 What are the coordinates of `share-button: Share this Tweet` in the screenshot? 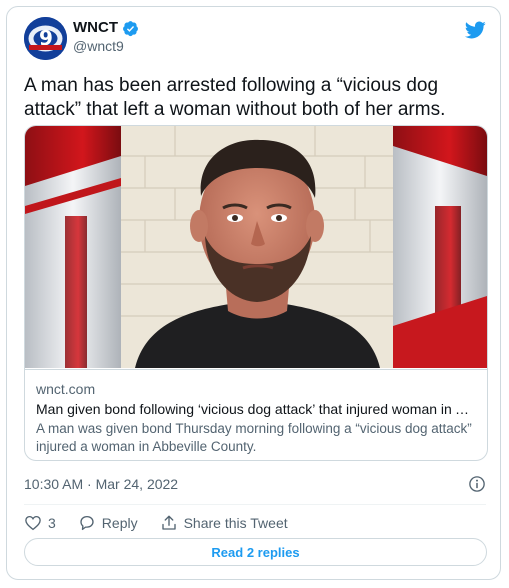 It's located at (224, 523).